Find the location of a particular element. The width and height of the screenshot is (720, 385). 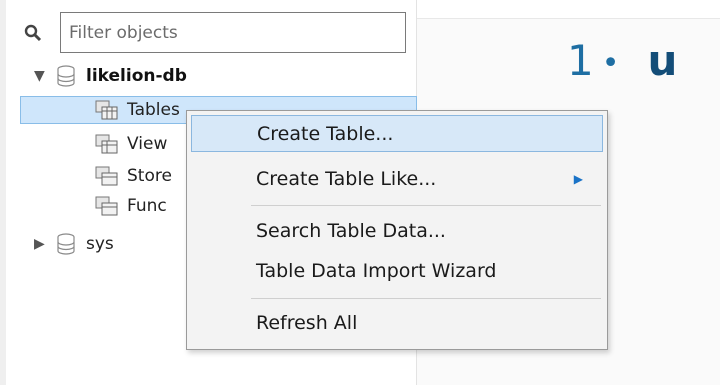

menu-item-label: Table Data Import Wizard is located at coordinates (376, 270).